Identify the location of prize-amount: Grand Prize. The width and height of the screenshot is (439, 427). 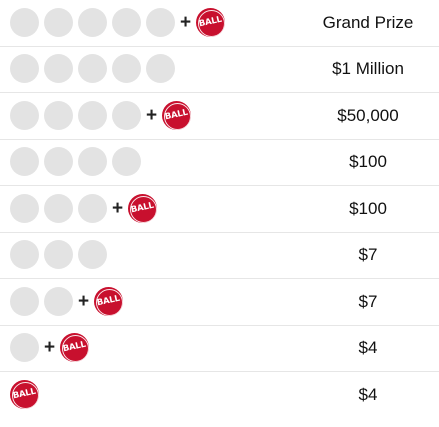
(368, 22).